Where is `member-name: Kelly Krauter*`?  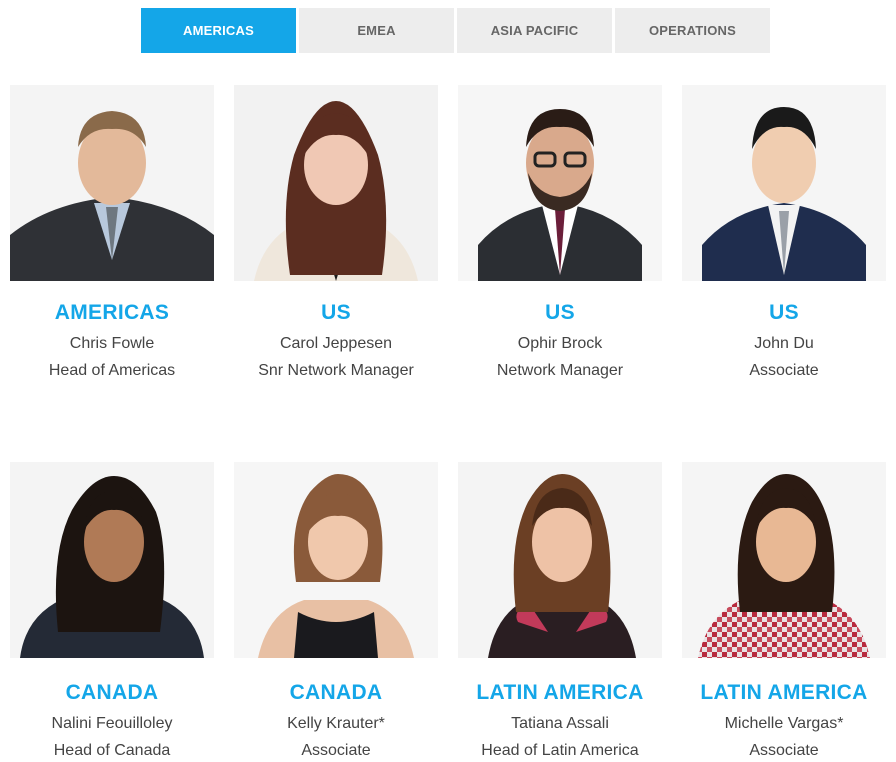 member-name: Kelly Krauter* is located at coordinates (336, 723).